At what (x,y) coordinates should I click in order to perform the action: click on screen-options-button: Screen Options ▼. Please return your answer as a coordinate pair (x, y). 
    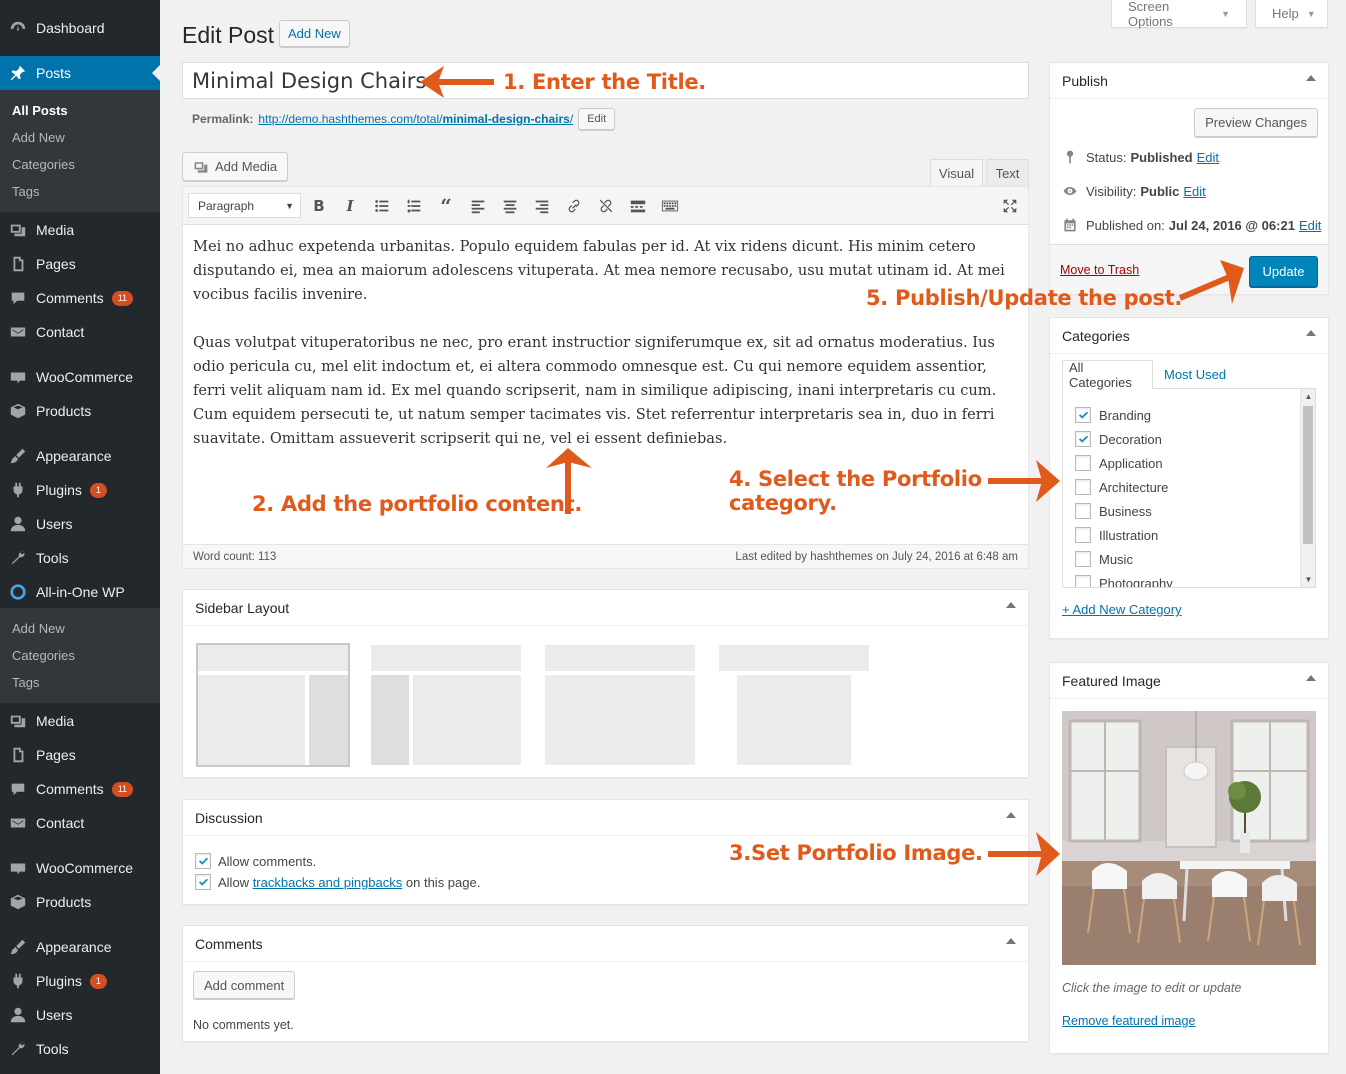
    Looking at the image, I should click on (1179, 14).